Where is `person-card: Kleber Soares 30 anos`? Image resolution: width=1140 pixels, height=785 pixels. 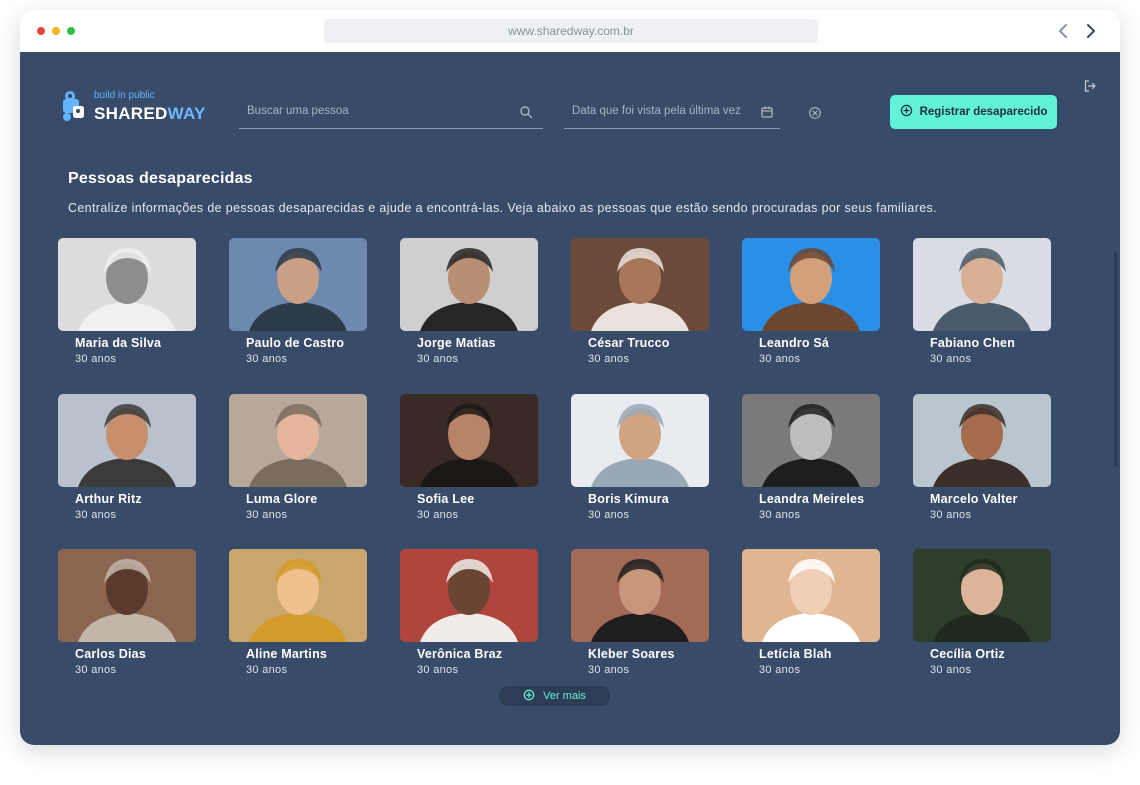
person-card: Kleber Soares 30 anos is located at coordinates (640, 616).